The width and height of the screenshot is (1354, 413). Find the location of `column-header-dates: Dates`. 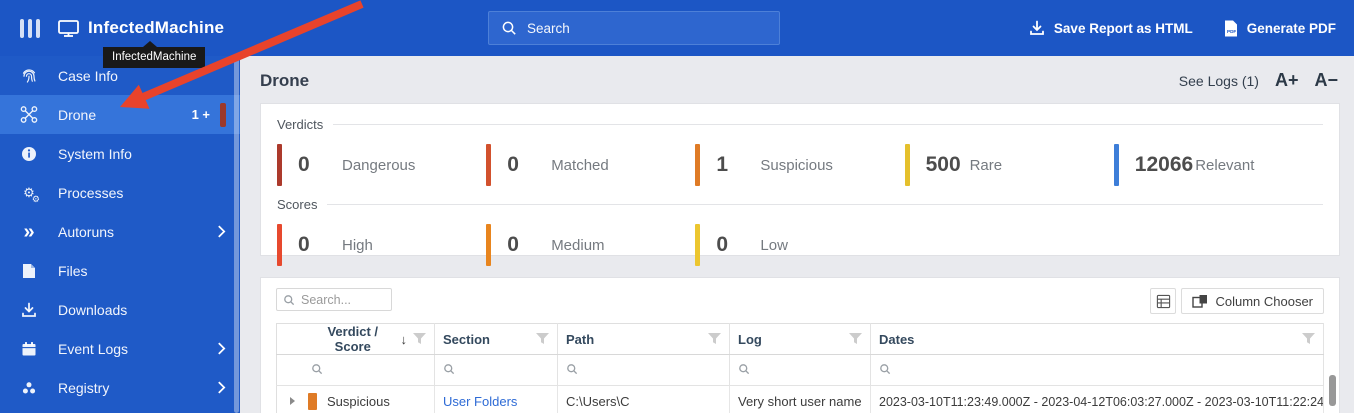

column-header-dates: Dates is located at coordinates (1097, 339).